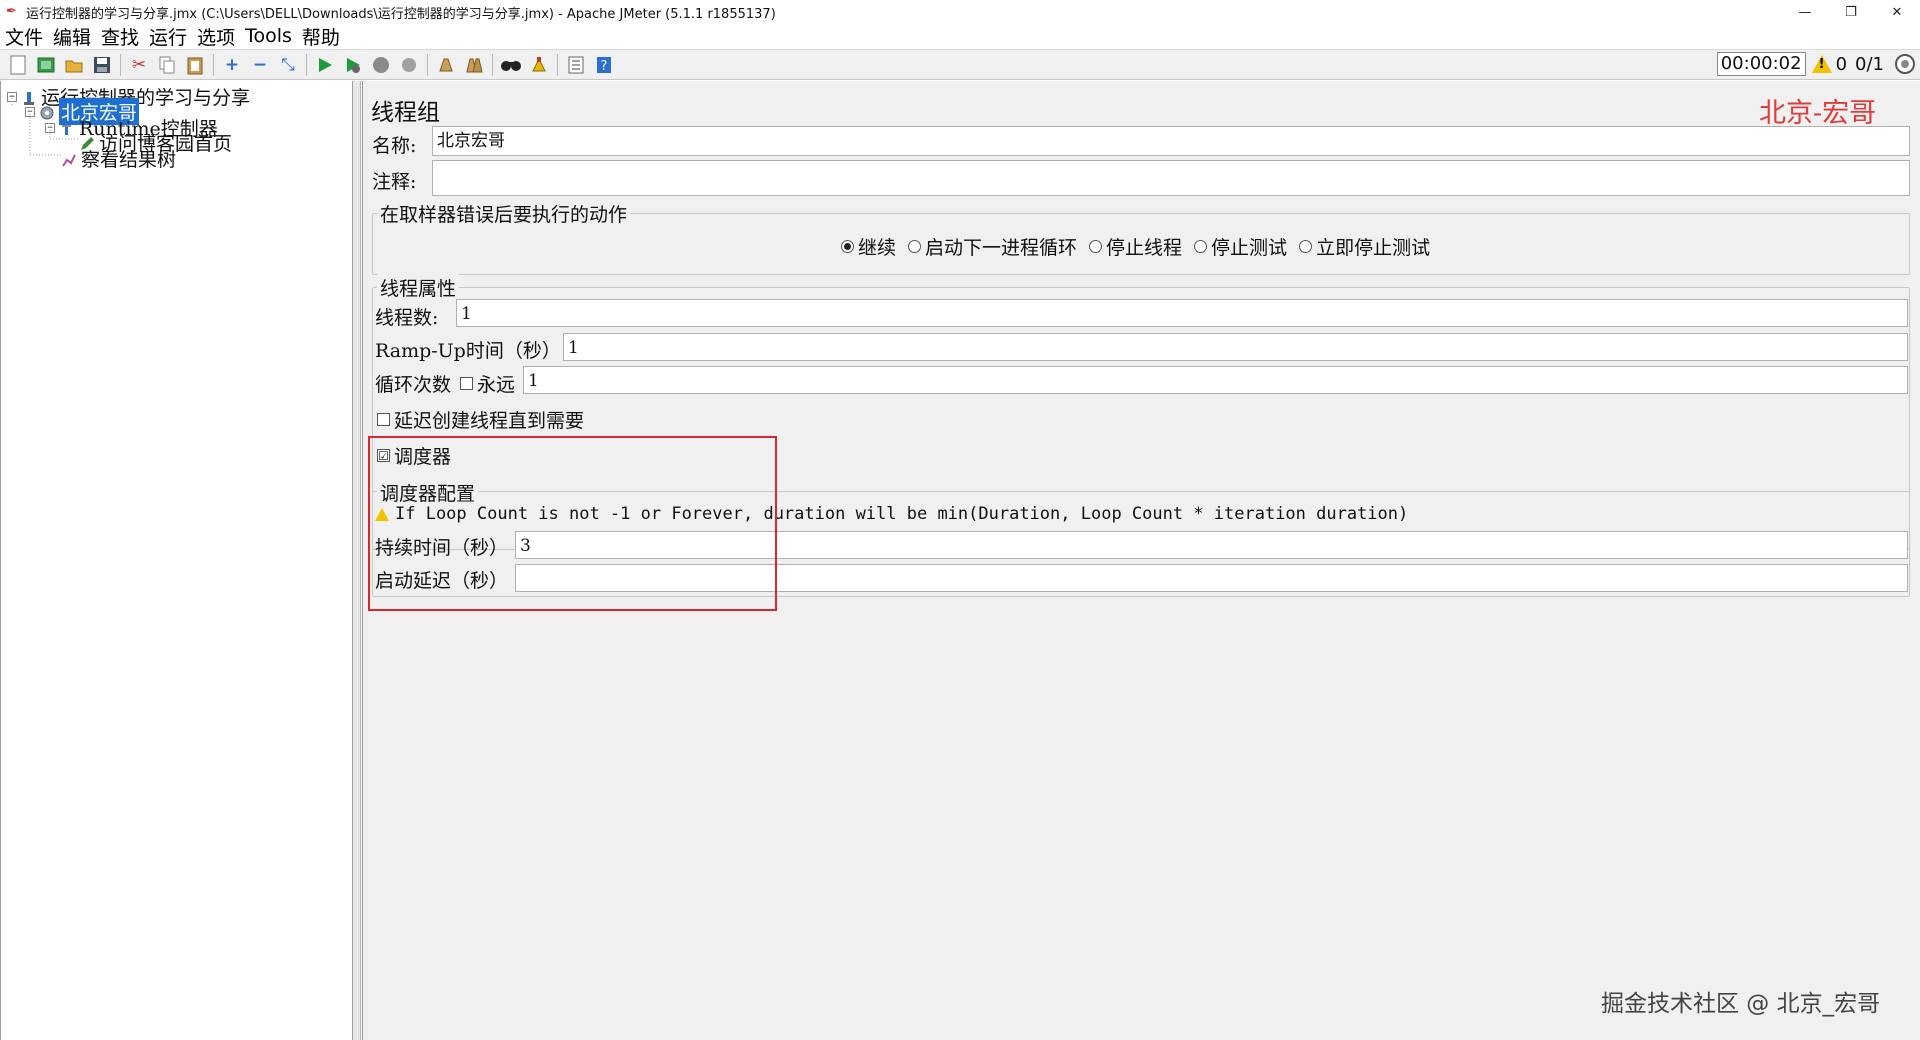 The height and width of the screenshot is (1040, 1920). Describe the element at coordinates (1235, 347) in the screenshot. I see `rampup-field: 1` at that location.